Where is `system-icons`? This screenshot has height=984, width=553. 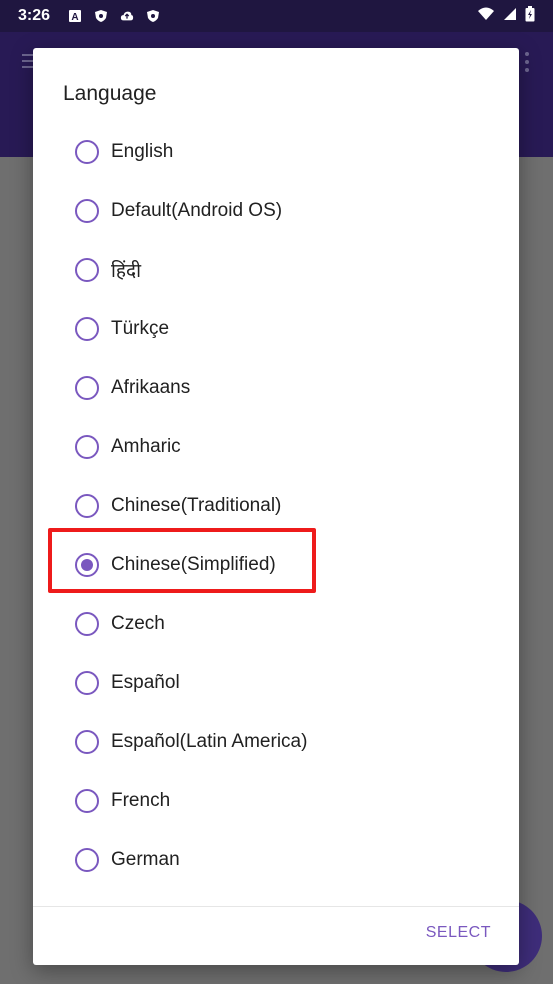
system-icons is located at coordinates (506, 16).